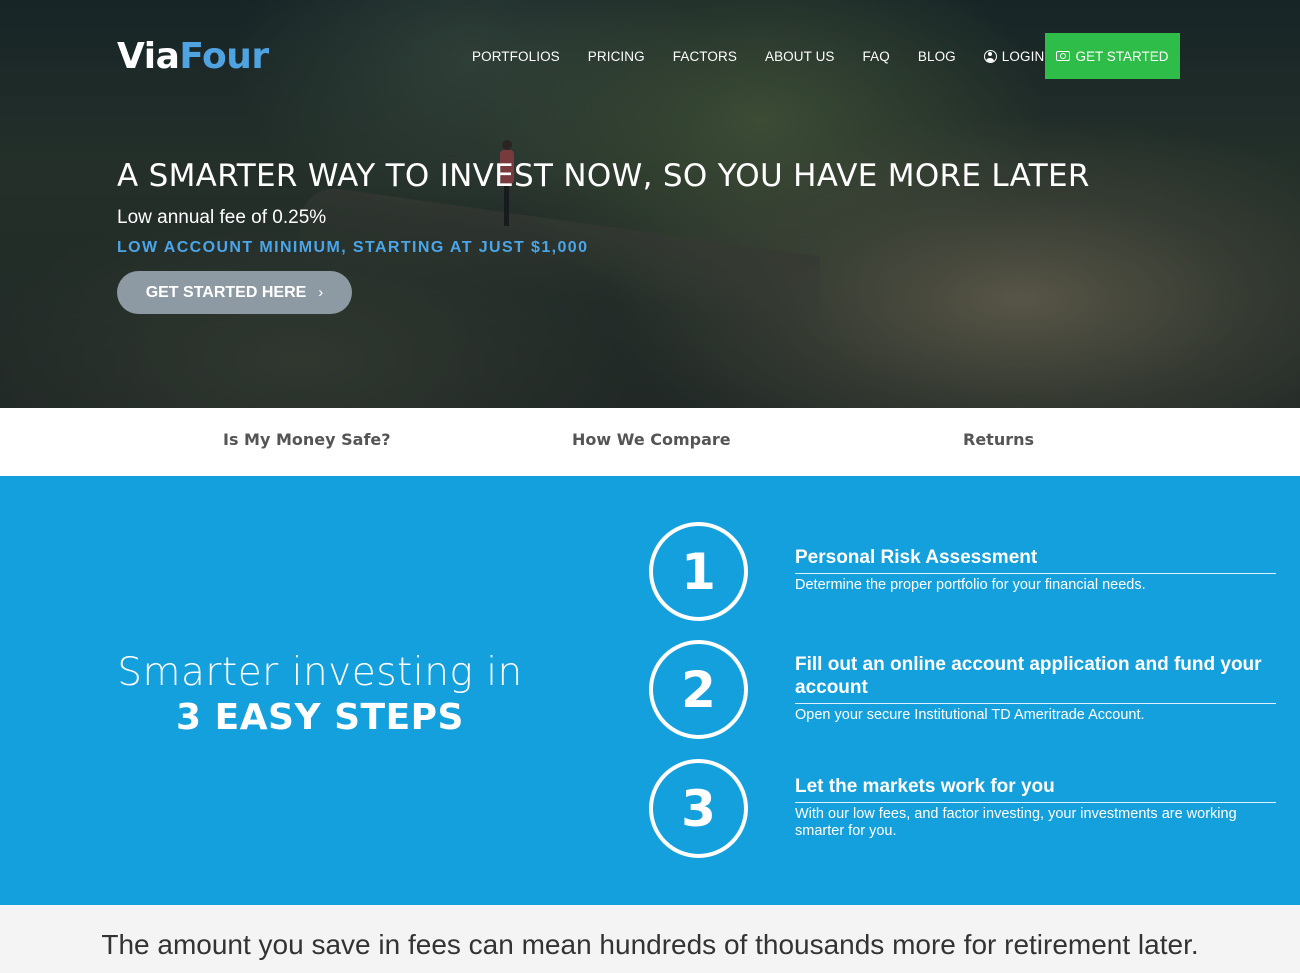 This screenshot has width=1300, height=973. What do you see at coordinates (1063, 56) in the screenshot?
I see `money-icon` at bounding box center [1063, 56].